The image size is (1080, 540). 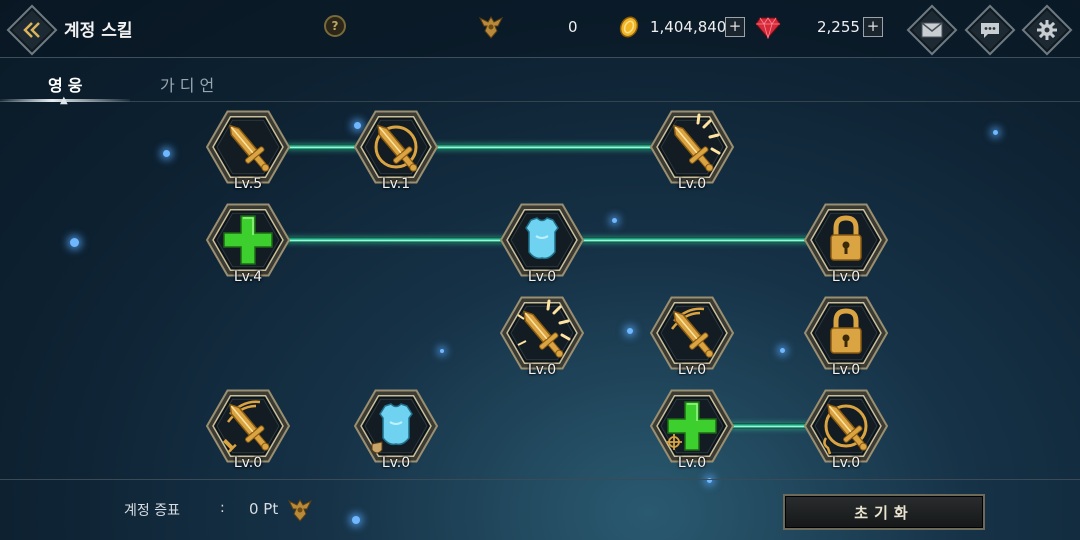 I want to click on footer-divider, so click(x=540, y=479).